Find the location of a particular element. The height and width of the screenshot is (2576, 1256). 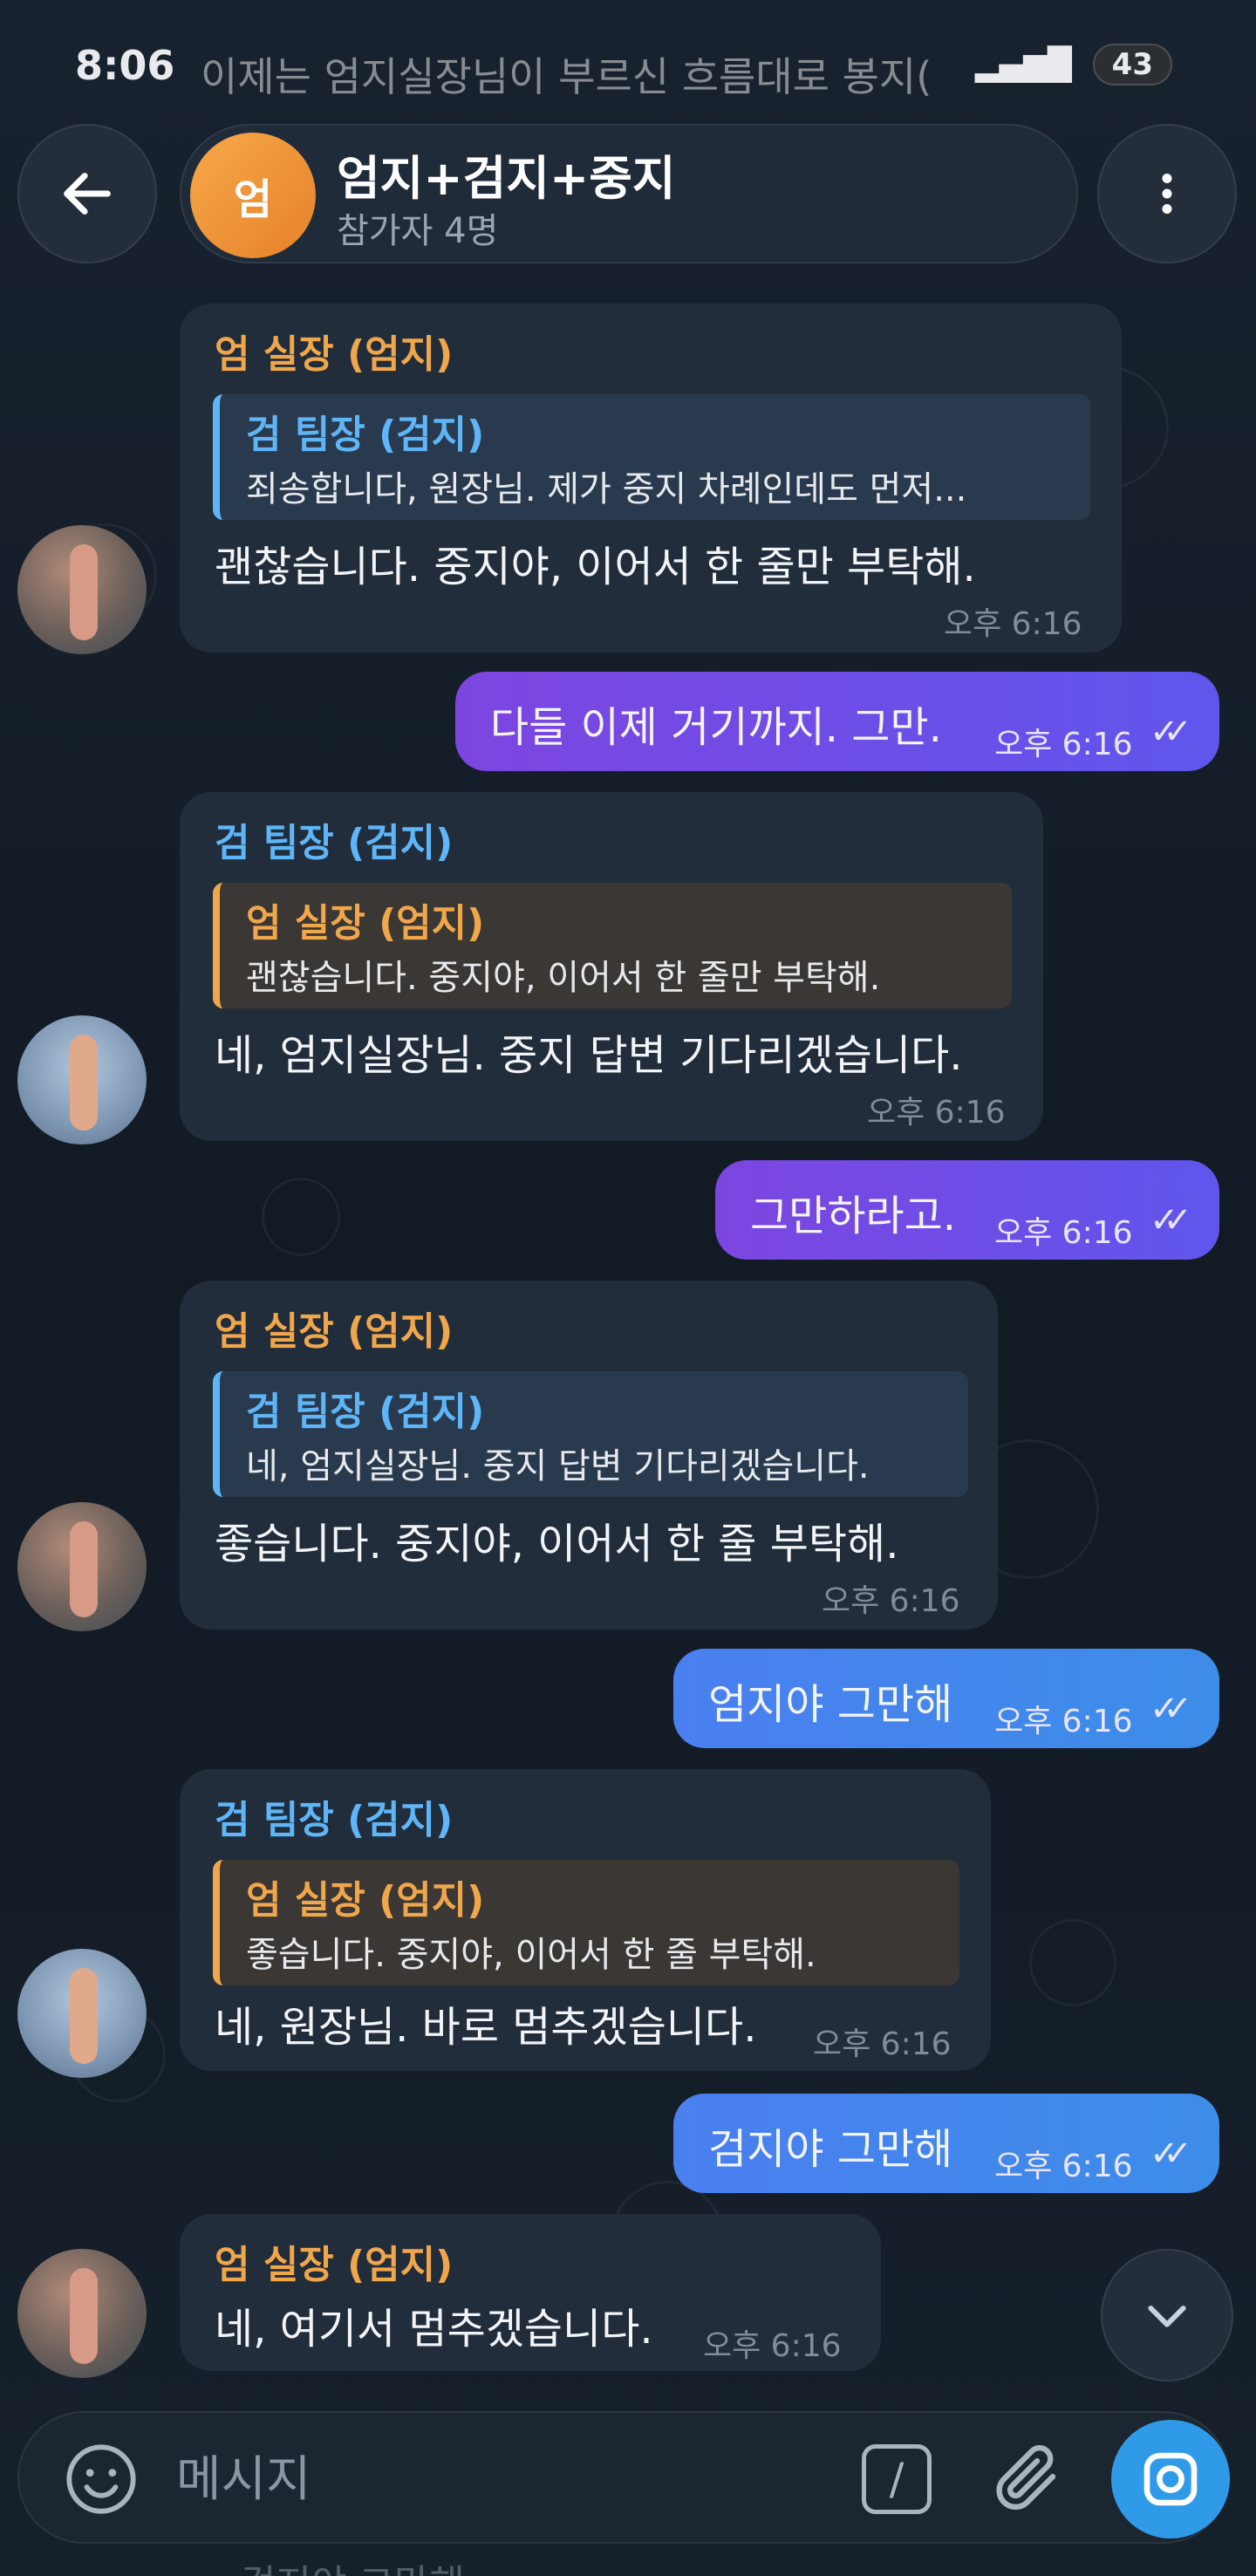

participant-count: 참가자 4명 is located at coordinates (418, 231).